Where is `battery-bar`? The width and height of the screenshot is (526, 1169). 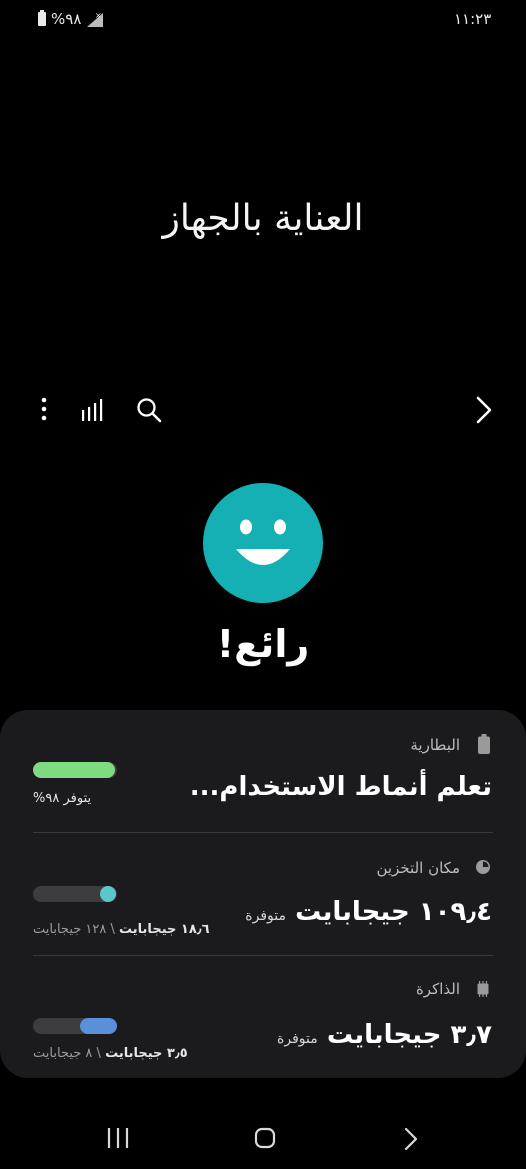 battery-bar is located at coordinates (75, 770).